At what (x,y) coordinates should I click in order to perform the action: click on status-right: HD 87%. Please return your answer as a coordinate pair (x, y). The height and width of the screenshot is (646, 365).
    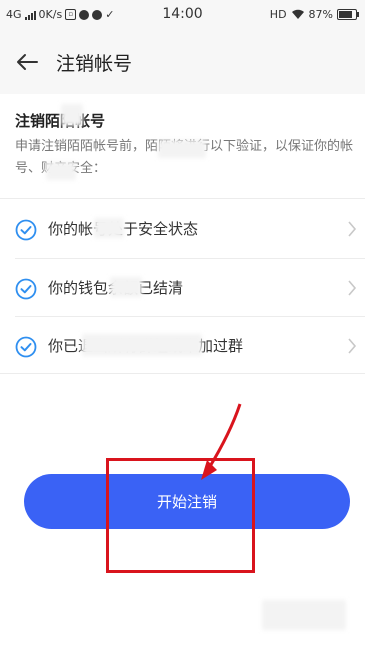
    Looking at the image, I should click on (314, 14).